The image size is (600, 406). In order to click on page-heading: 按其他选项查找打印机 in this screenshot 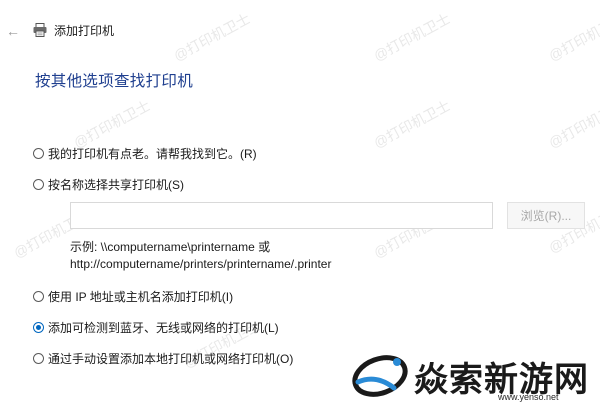, I will do `click(114, 81)`.